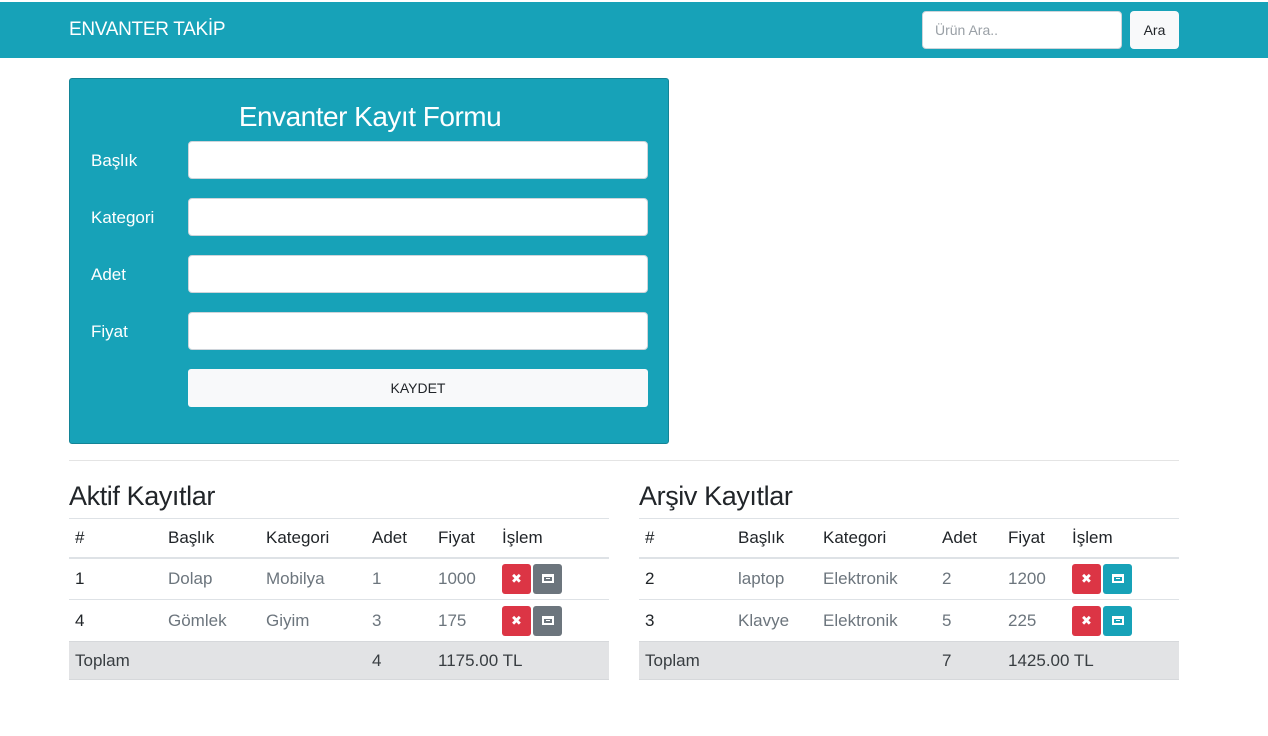 This screenshot has width=1268, height=736. Describe the element at coordinates (1154, 30) in the screenshot. I see `search-button: Ara` at that location.